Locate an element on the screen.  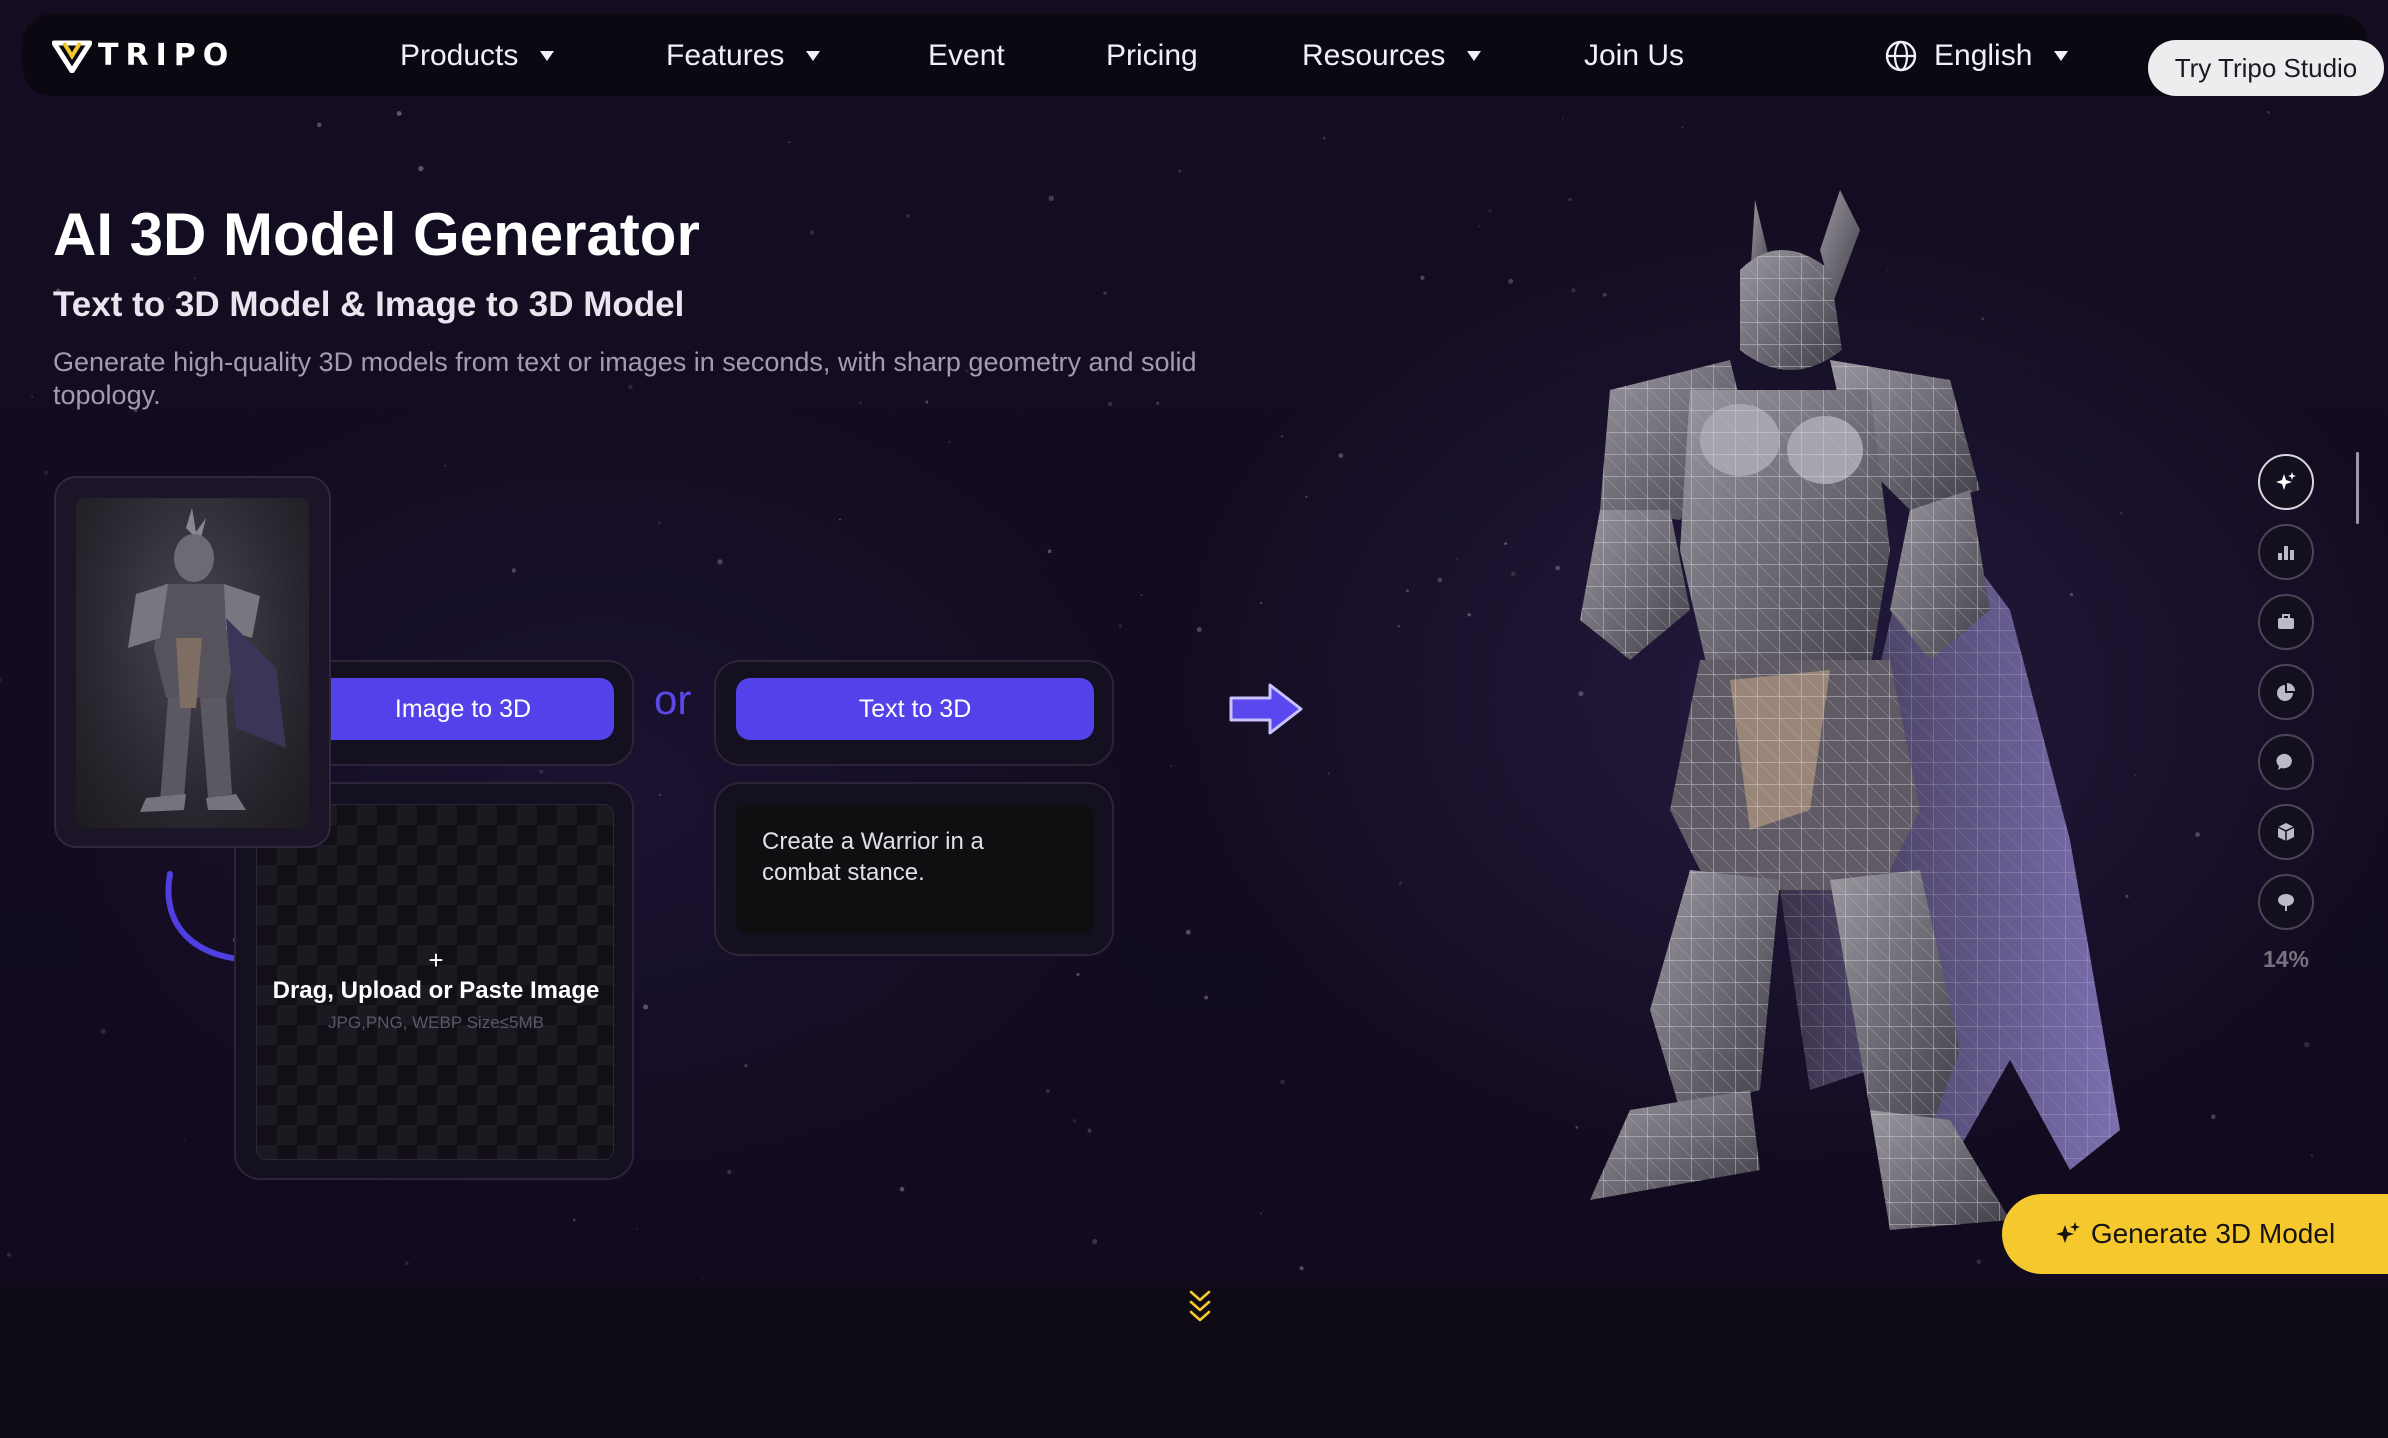
upload-title: Drag, Upload or Paste Image is located at coordinates (436, 990).